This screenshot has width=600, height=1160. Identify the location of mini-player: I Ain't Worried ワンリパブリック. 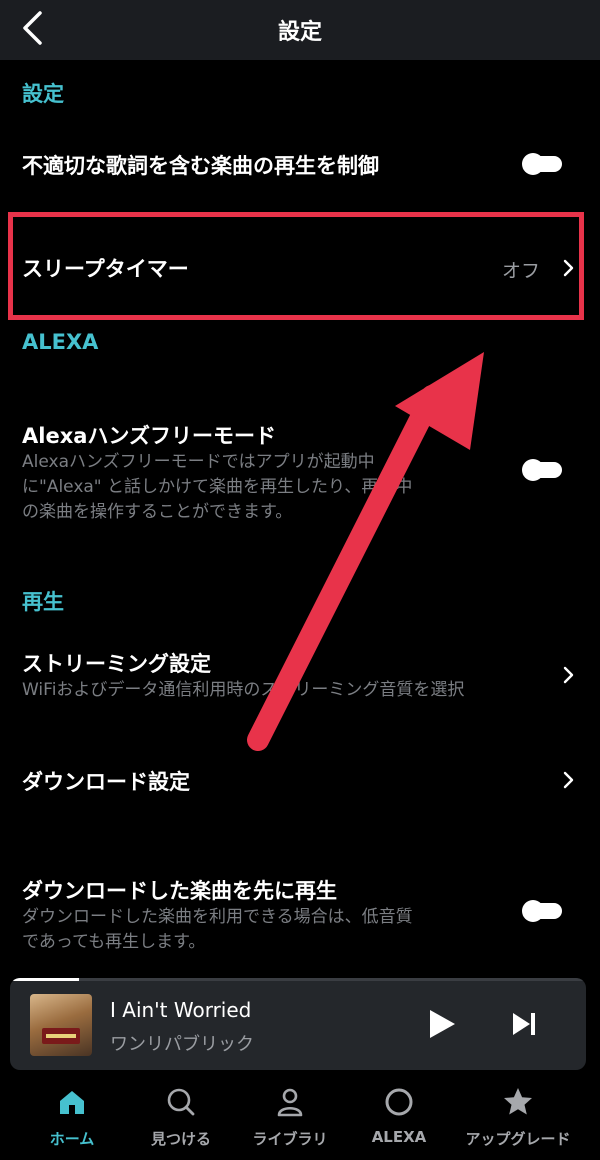
(298, 1024).